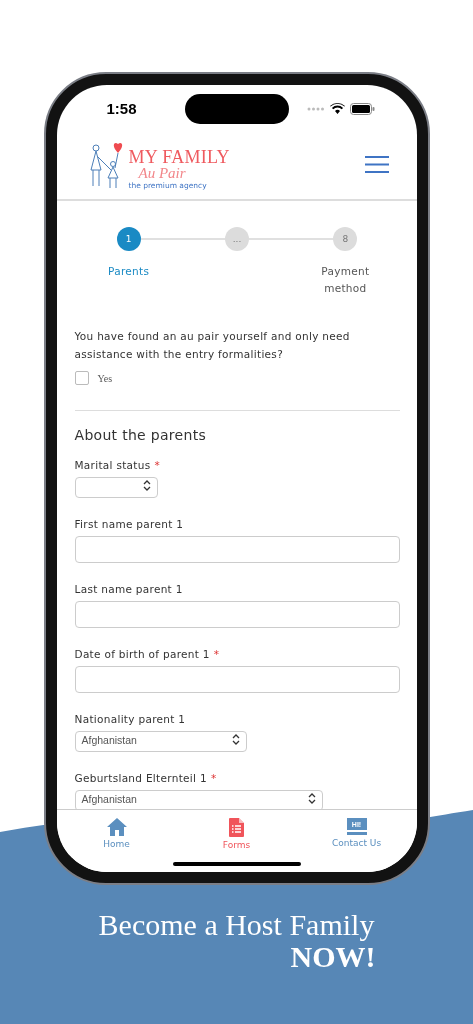 The image size is (473, 1024). I want to click on document-icon, so click(236, 827).